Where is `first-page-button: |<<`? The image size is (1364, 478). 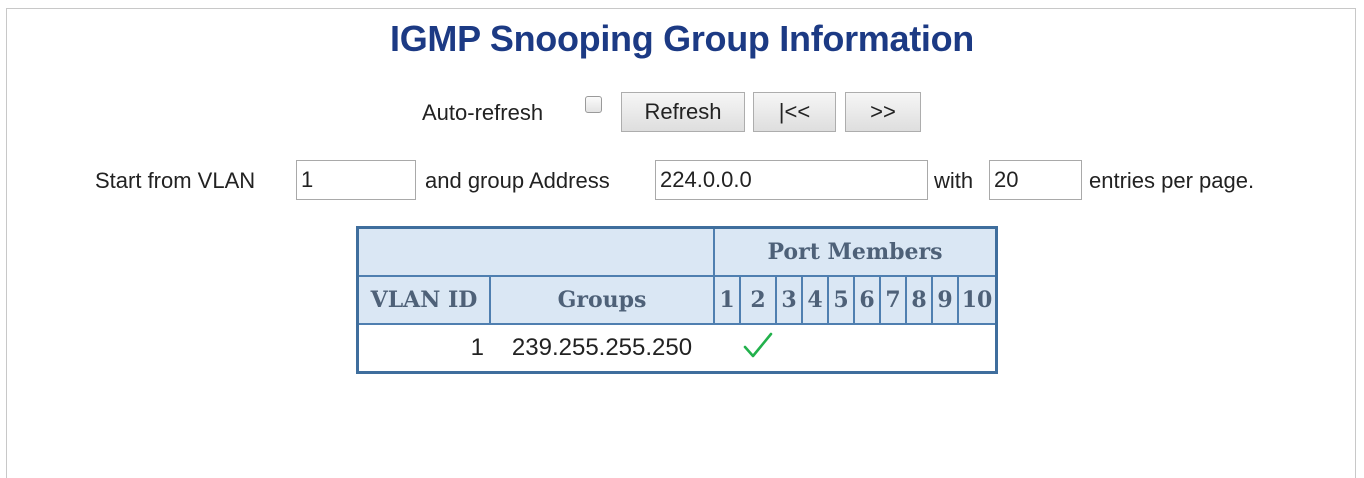 first-page-button: |<< is located at coordinates (794, 112).